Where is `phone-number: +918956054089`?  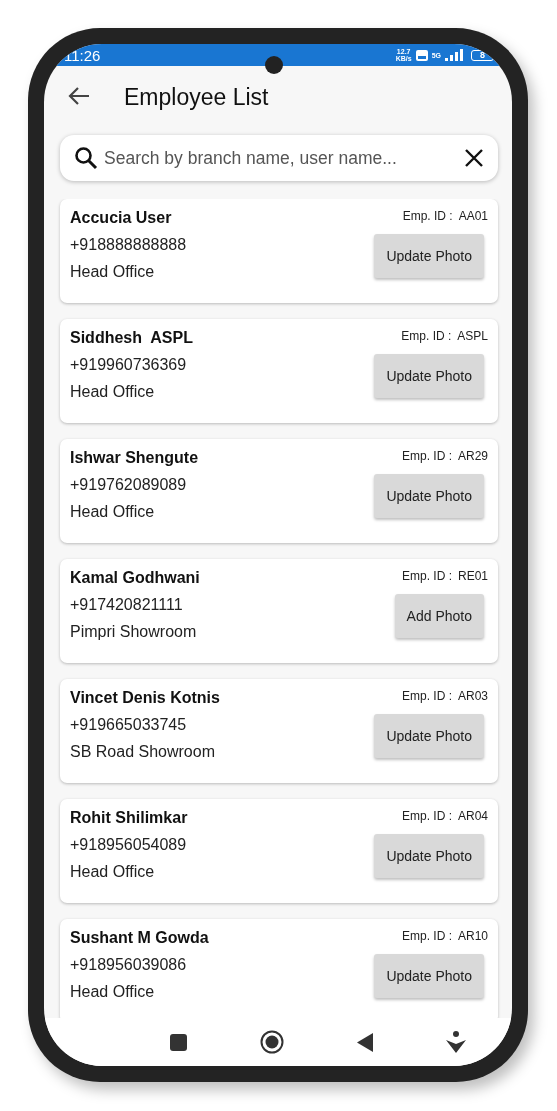 phone-number: +918956054089 is located at coordinates (129, 845).